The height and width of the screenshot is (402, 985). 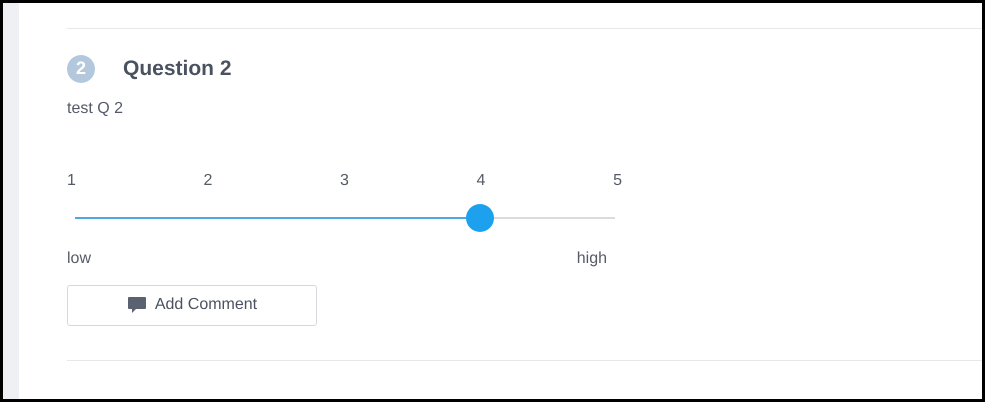 I want to click on scale-tick-label: 5, so click(x=617, y=180).